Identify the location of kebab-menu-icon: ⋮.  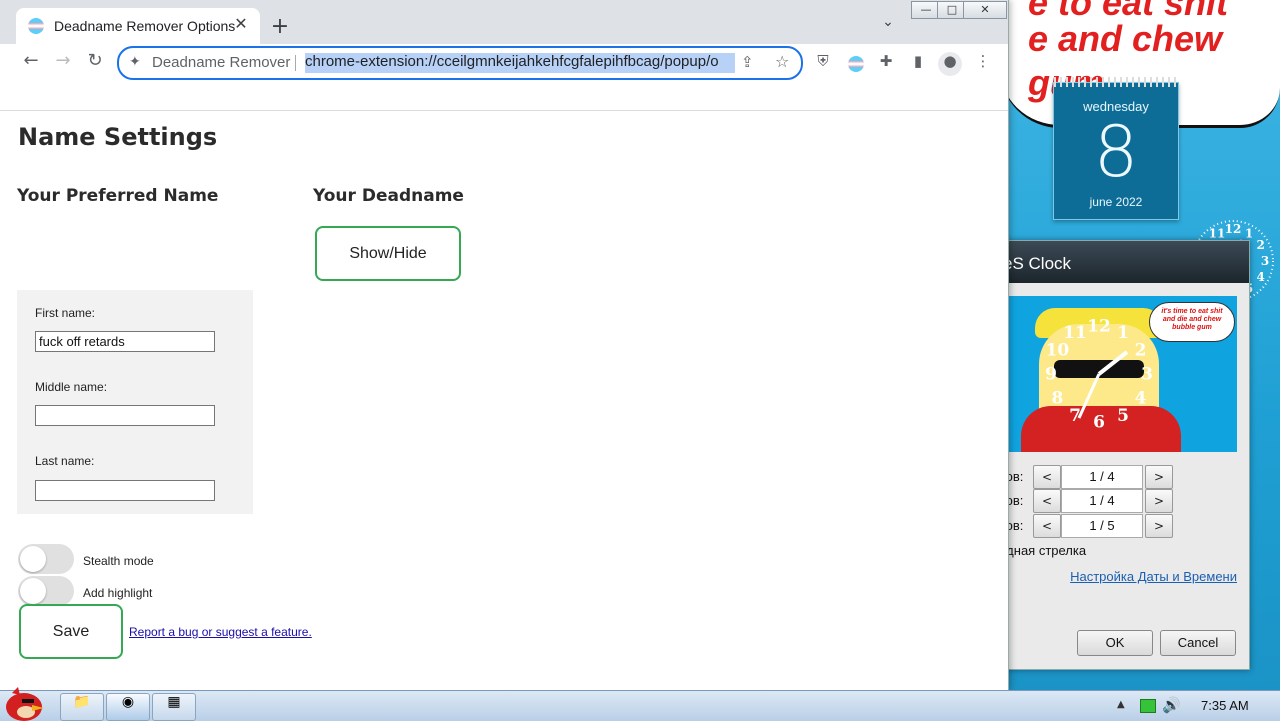
(983, 64).